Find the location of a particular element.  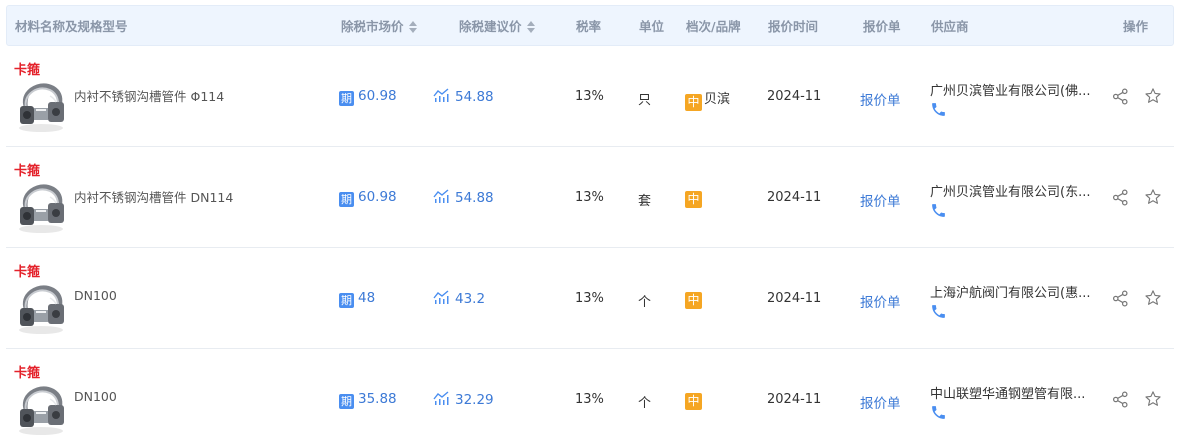

unit: 套 is located at coordinates (645, 201).